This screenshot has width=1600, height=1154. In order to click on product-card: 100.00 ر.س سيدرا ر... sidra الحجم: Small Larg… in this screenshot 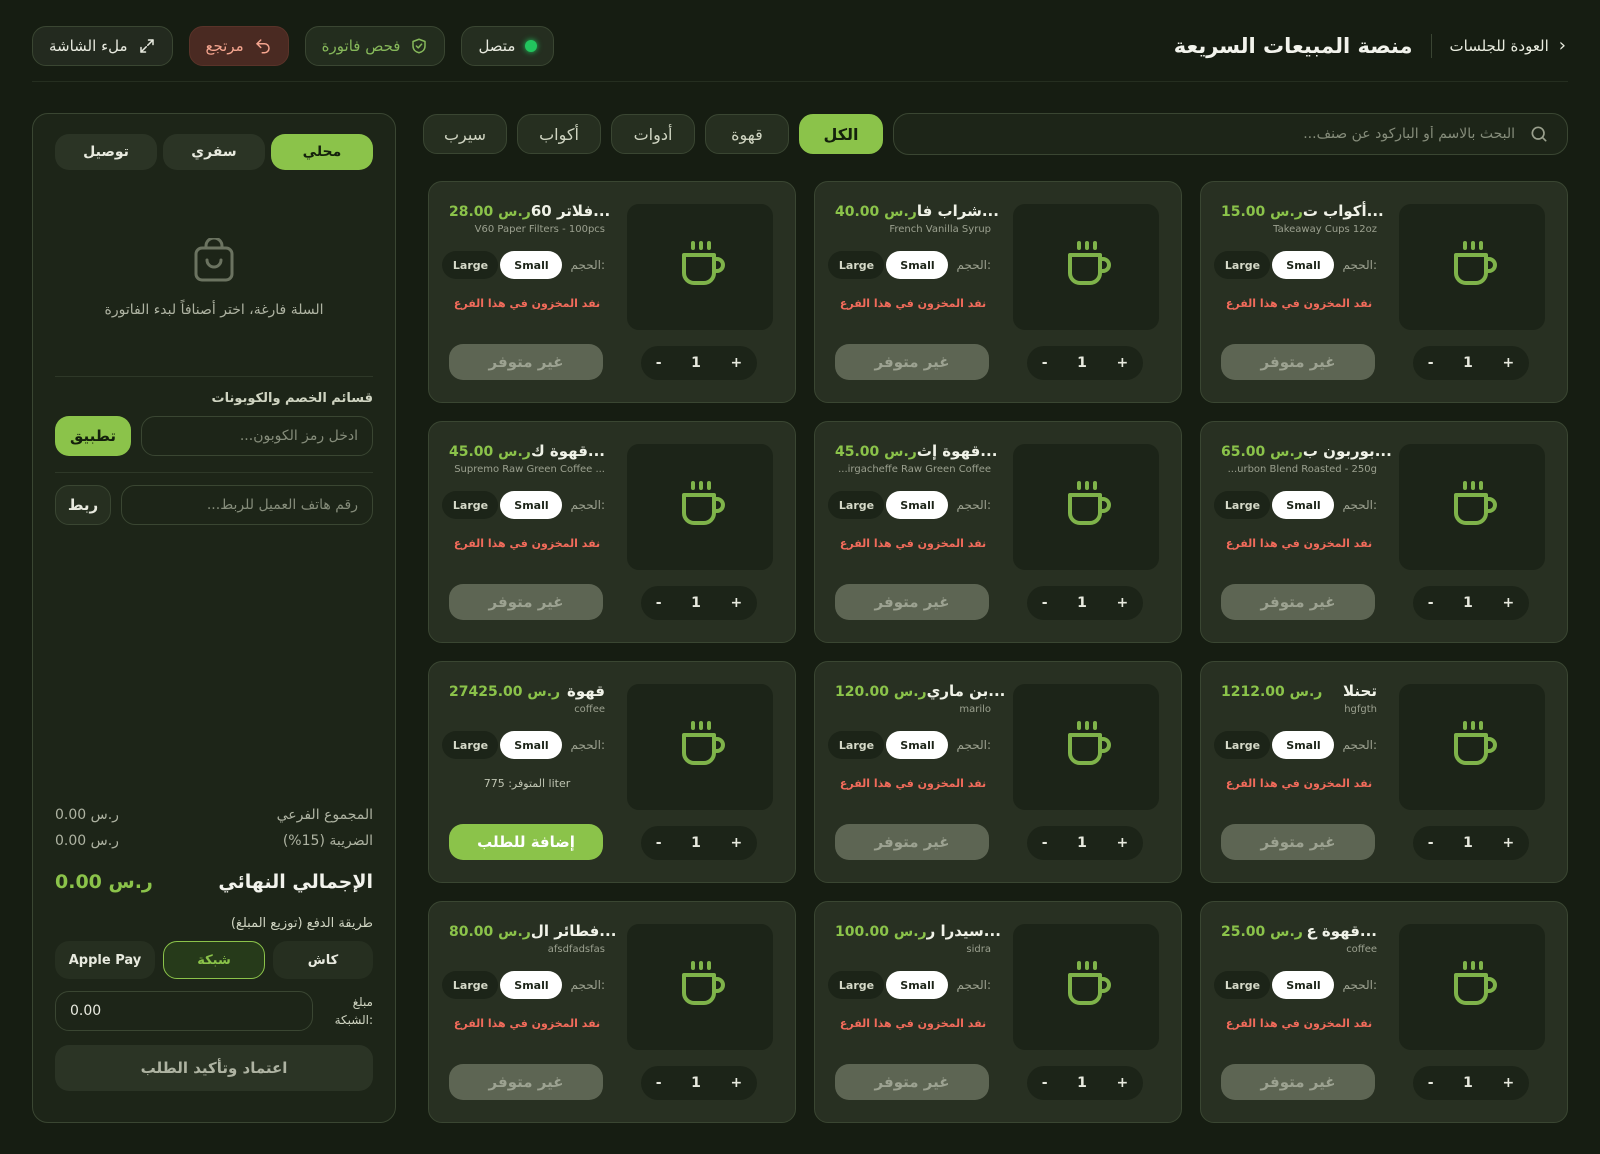, I will do `click(998, 1012)`.